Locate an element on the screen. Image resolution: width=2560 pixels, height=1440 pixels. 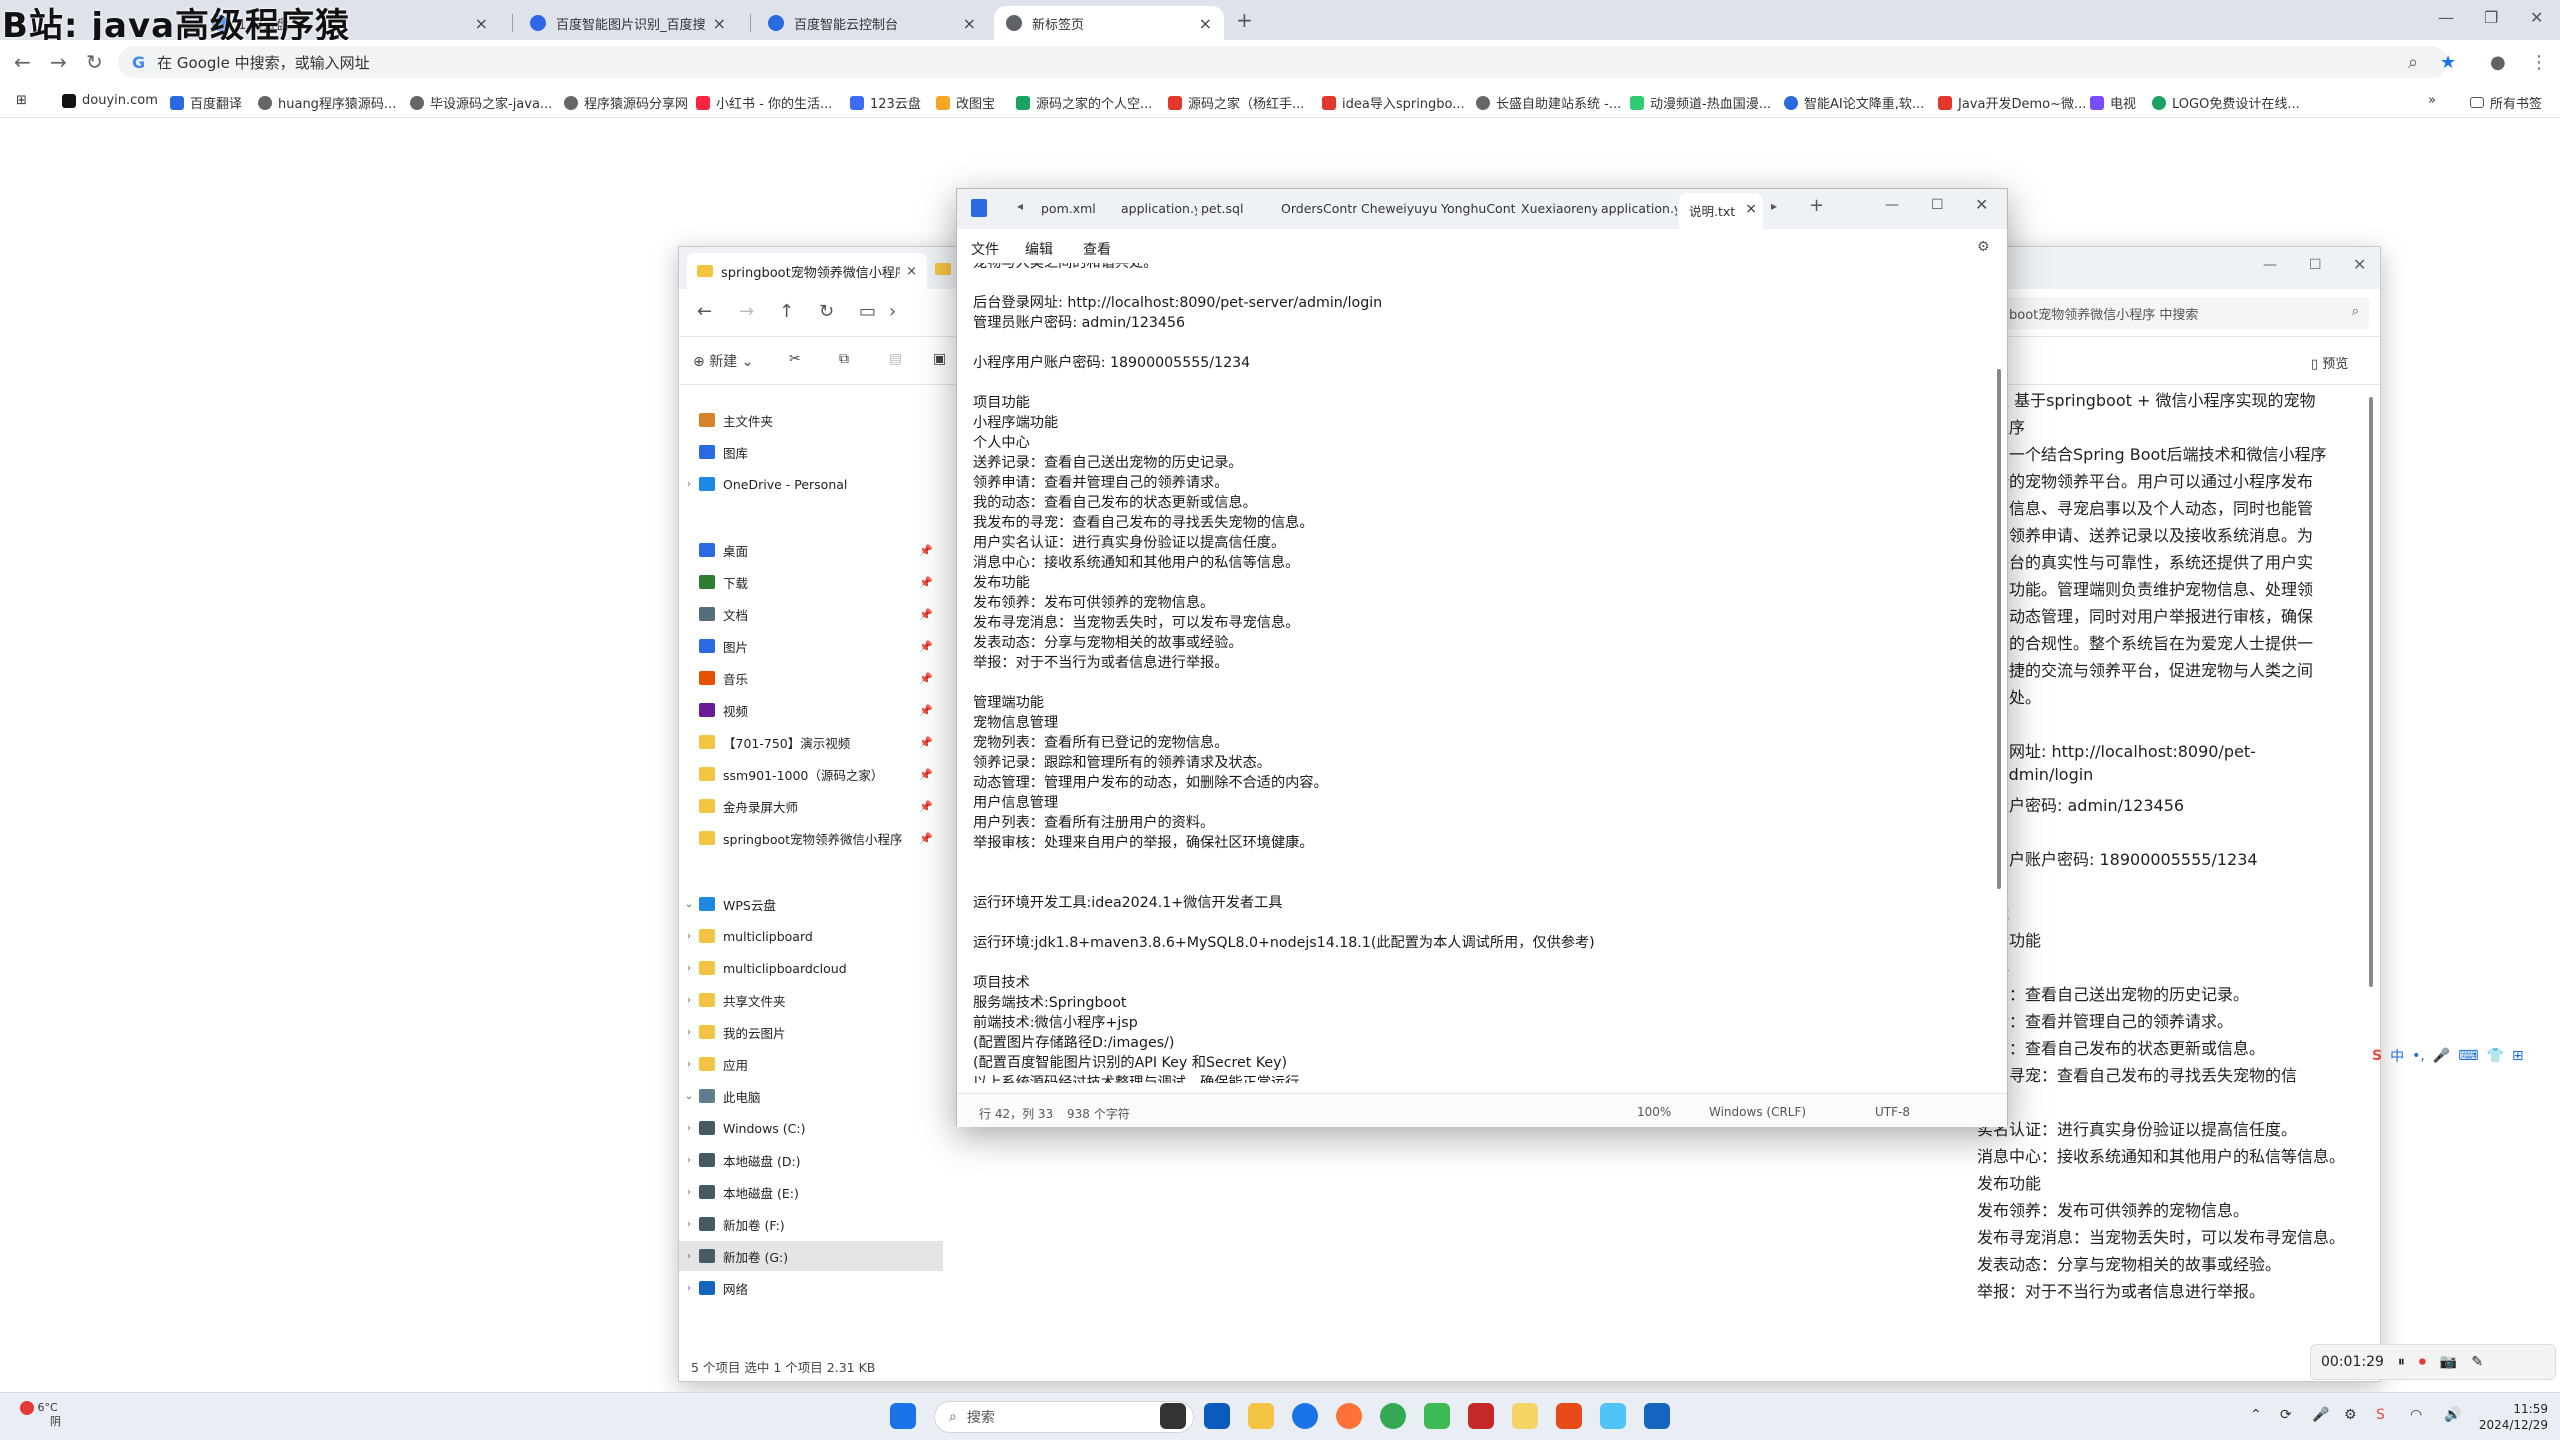
sidebar-item: › 新加卷 (G:) is located at coordinates (811, 1256).